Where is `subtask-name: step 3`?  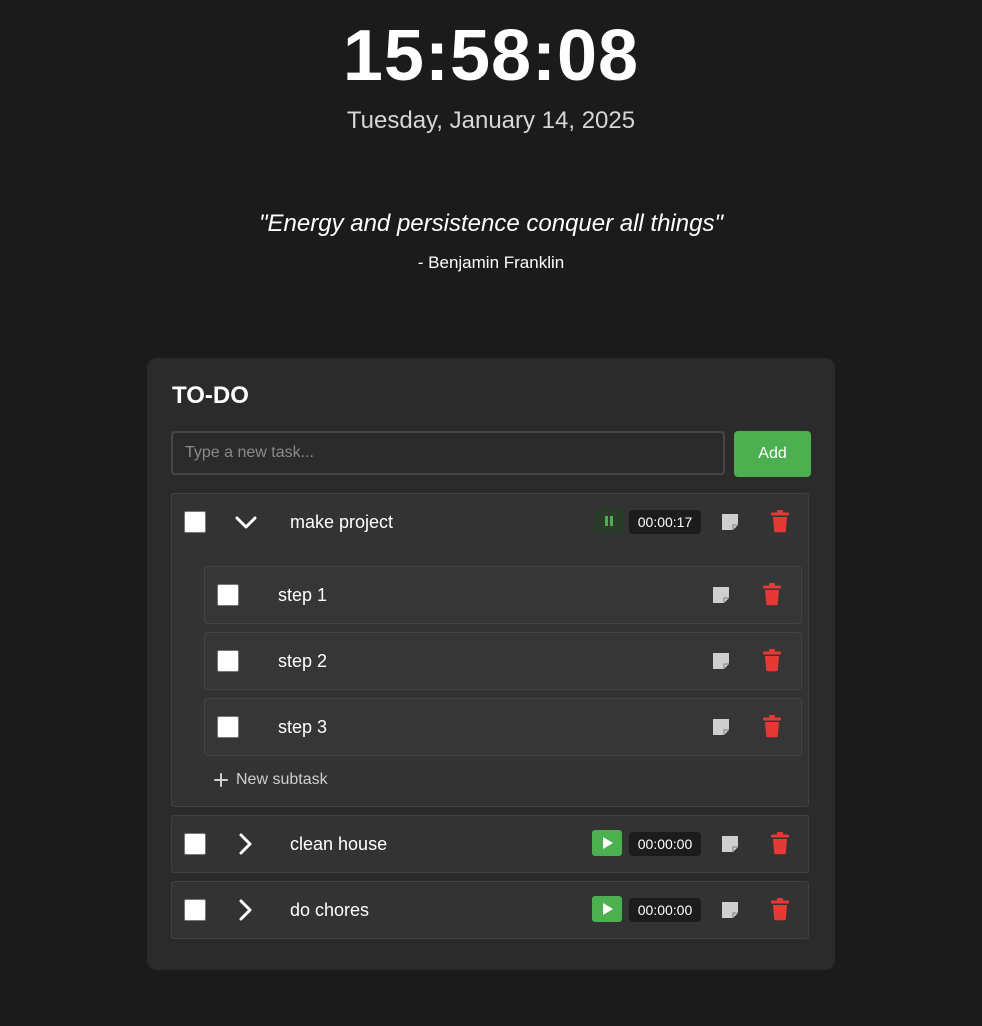 subtask-name: step 3 is located at coordinates (302, 727).